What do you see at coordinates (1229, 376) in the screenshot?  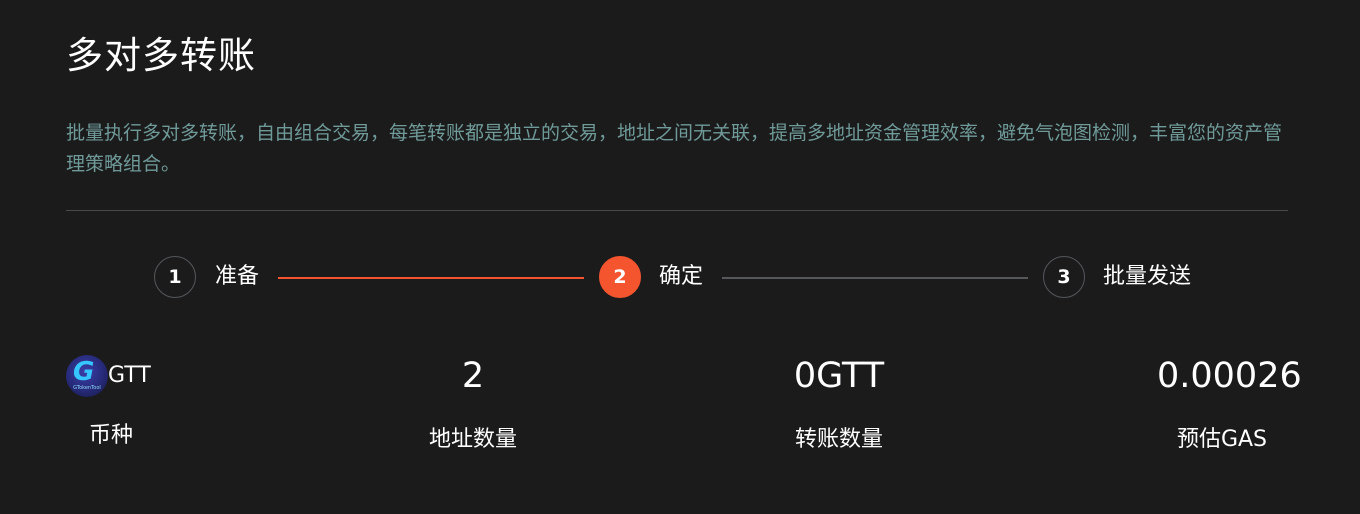 I see `estimated-gas-value: 0.00026` at bounding box center [1229, 376].